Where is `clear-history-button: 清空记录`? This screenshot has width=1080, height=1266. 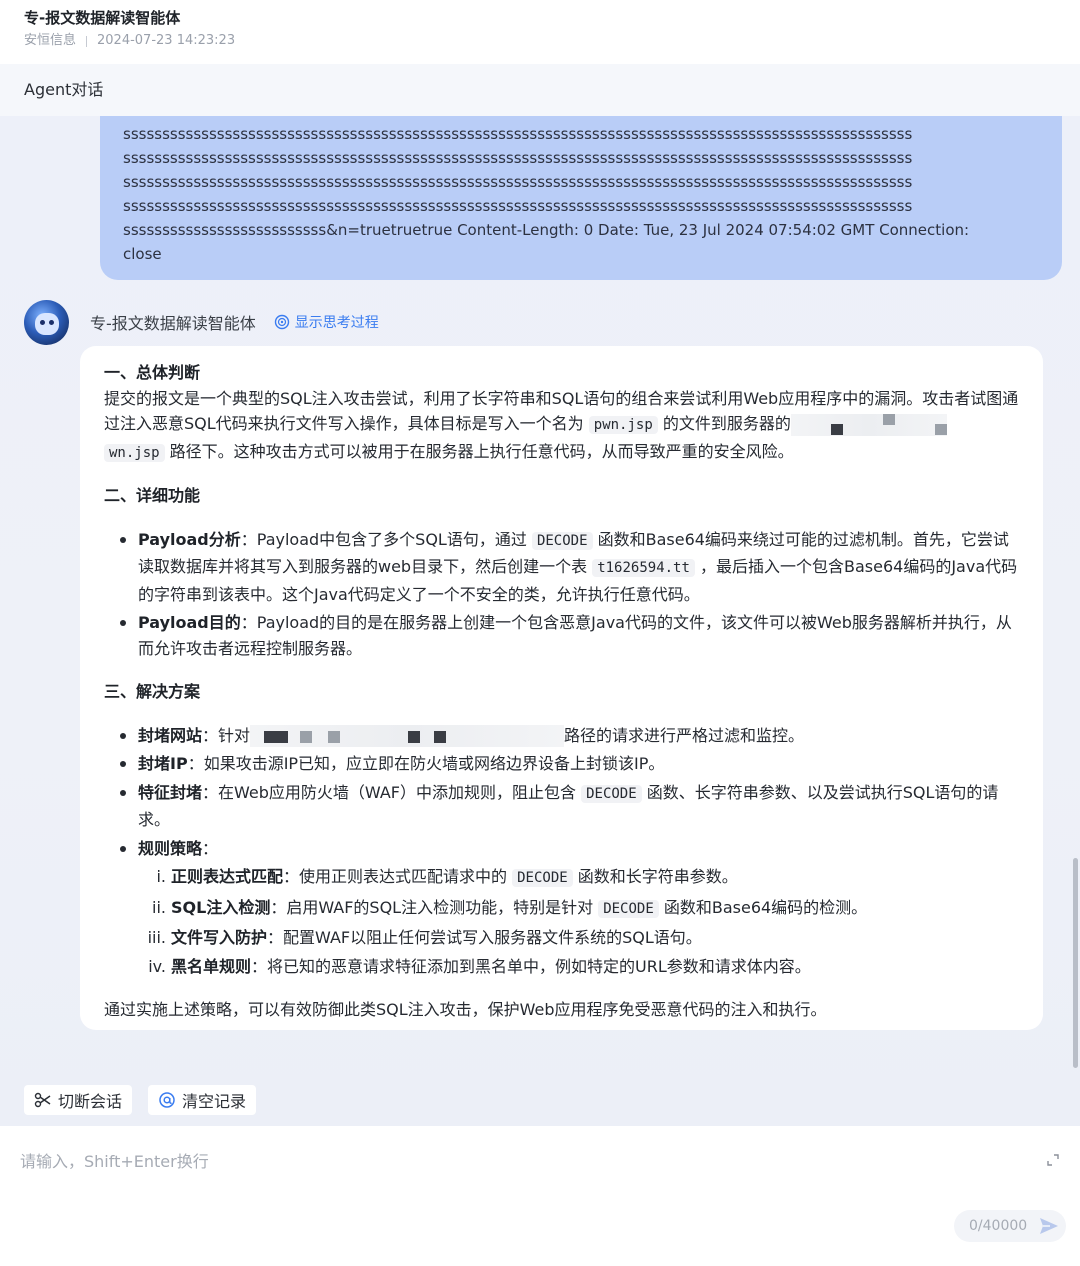
clear-history-button: 清空记录 is located at coordinates (202, 1100).